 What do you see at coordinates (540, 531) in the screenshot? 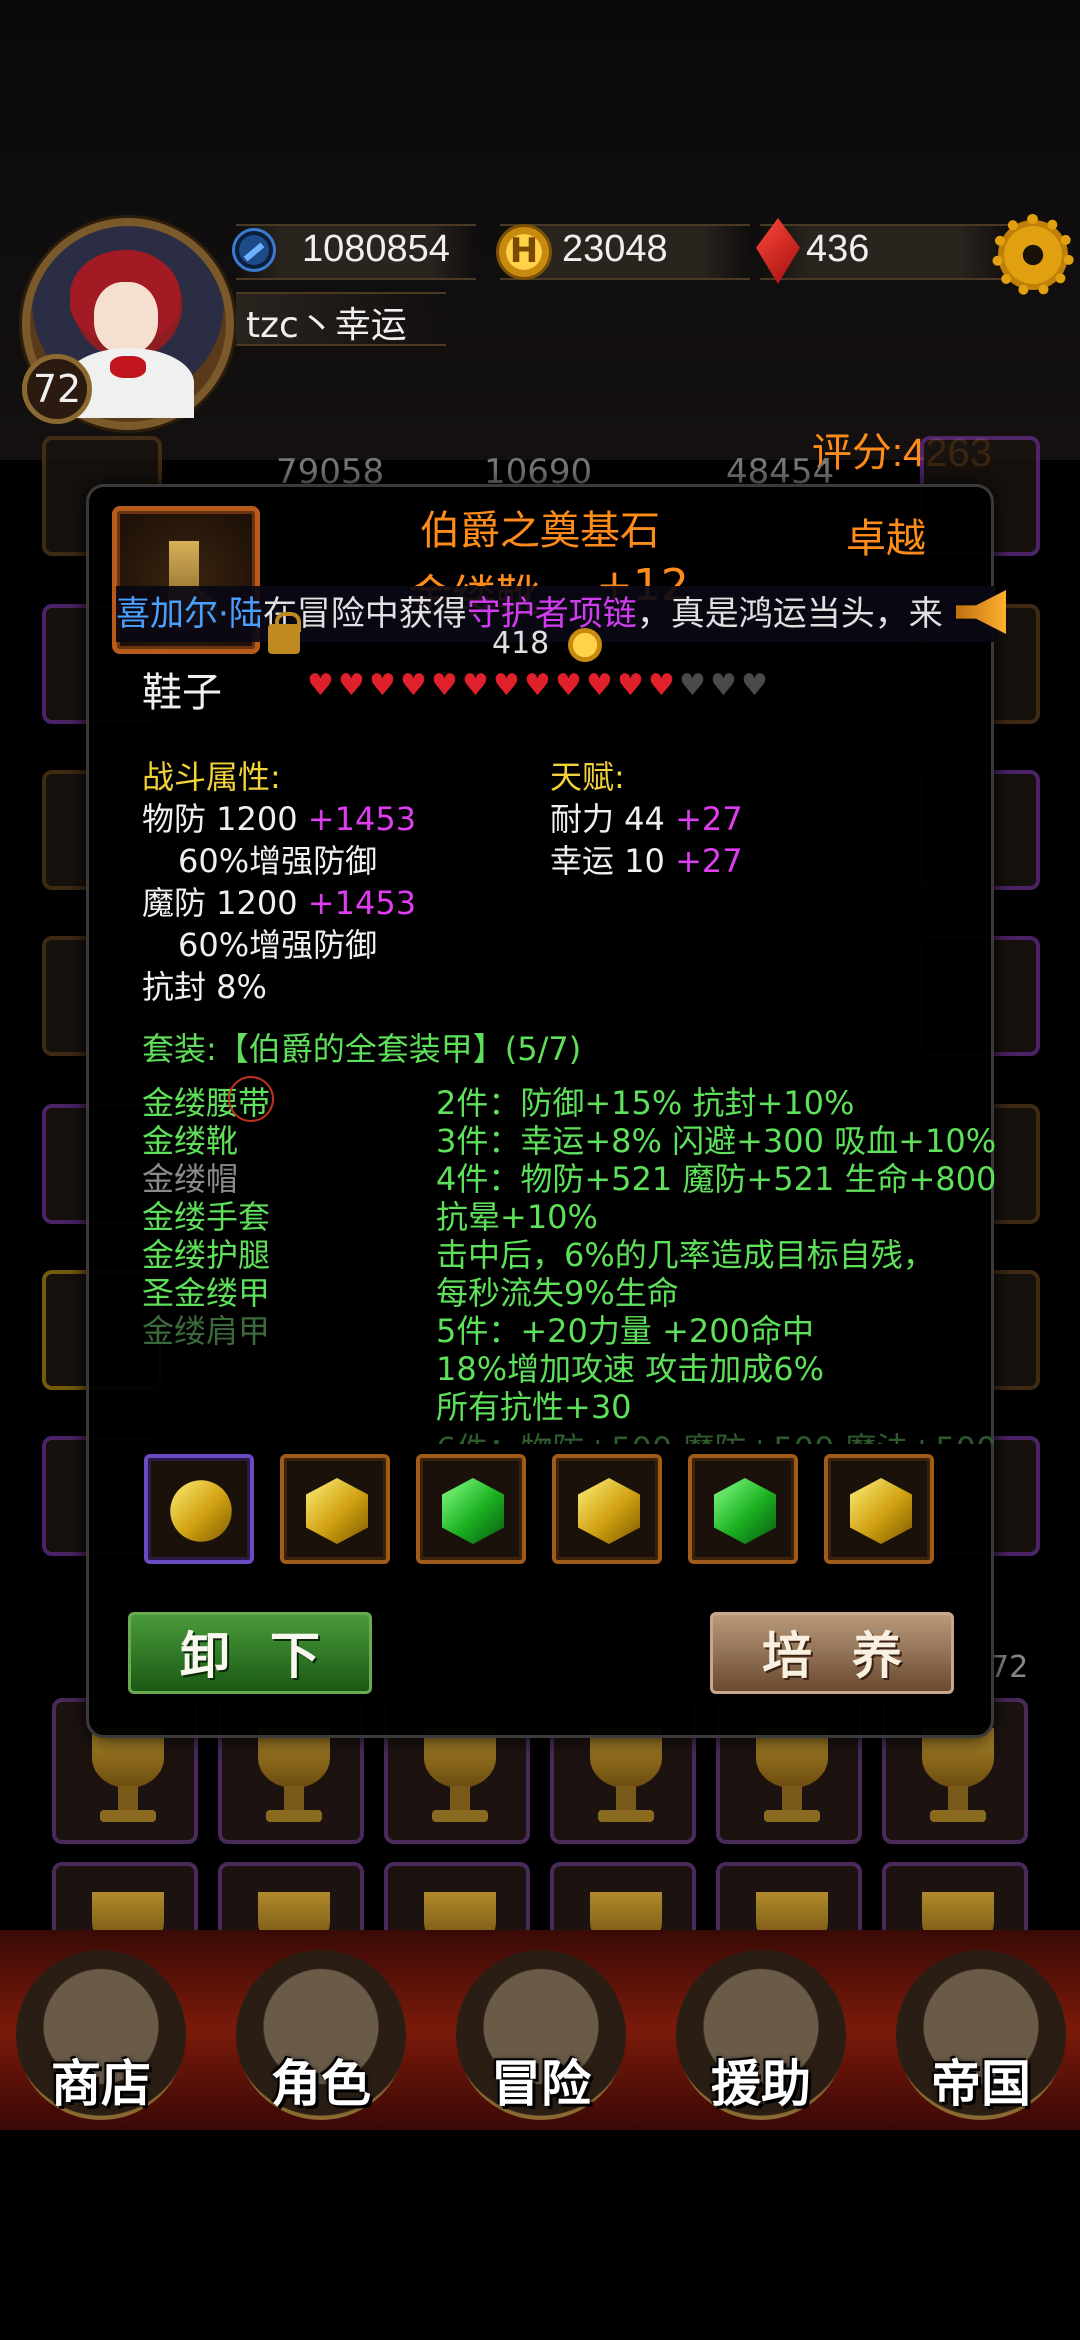
I see `item-title: 伯爵之奠基石` at bounding box center [540, 531].